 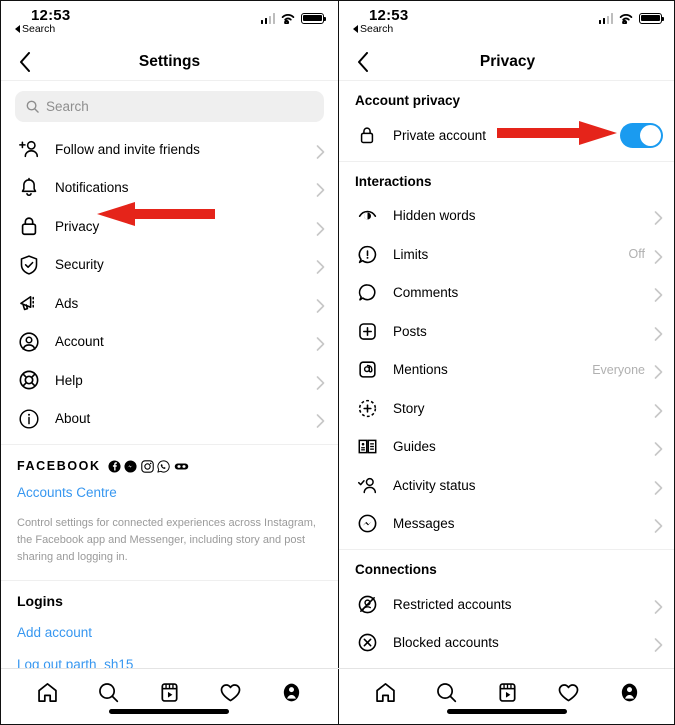 I want to click on page-title-privacy: Privacy, so click(x=507, y=61).